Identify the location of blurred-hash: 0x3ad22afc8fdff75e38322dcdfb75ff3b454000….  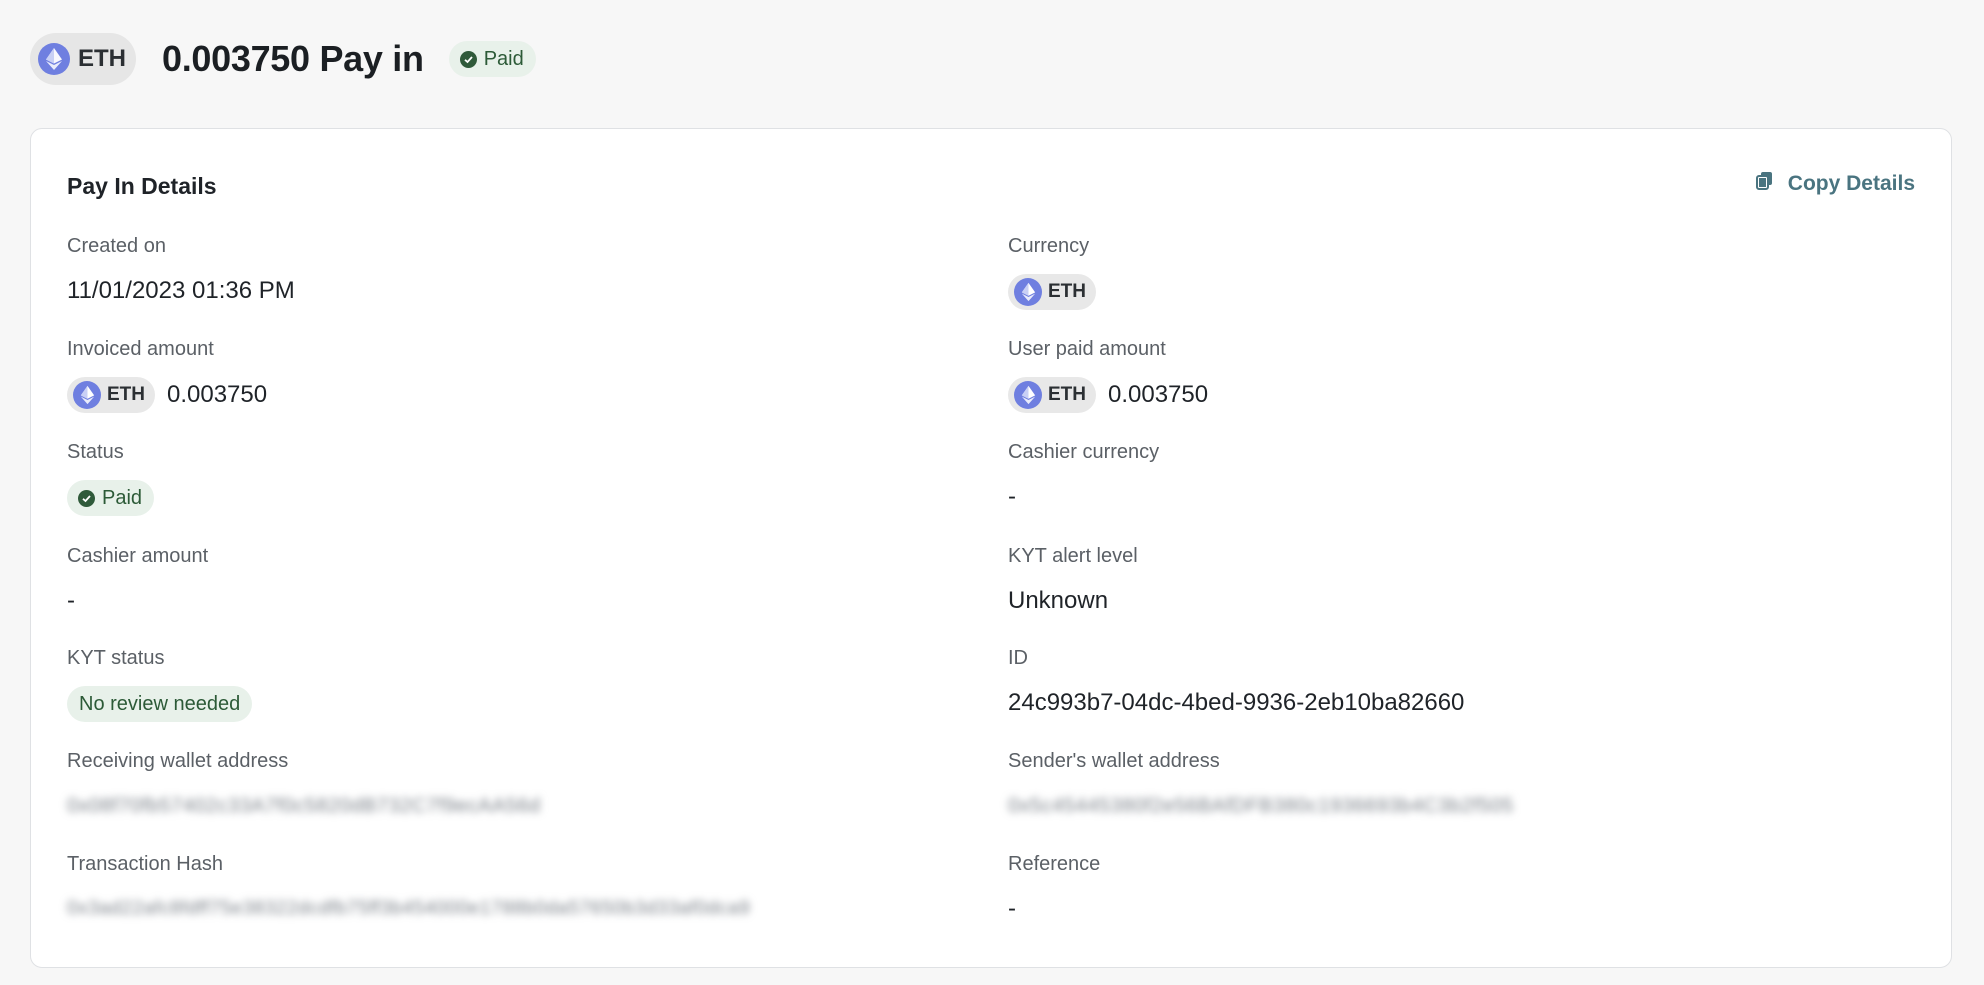
(409, 908).